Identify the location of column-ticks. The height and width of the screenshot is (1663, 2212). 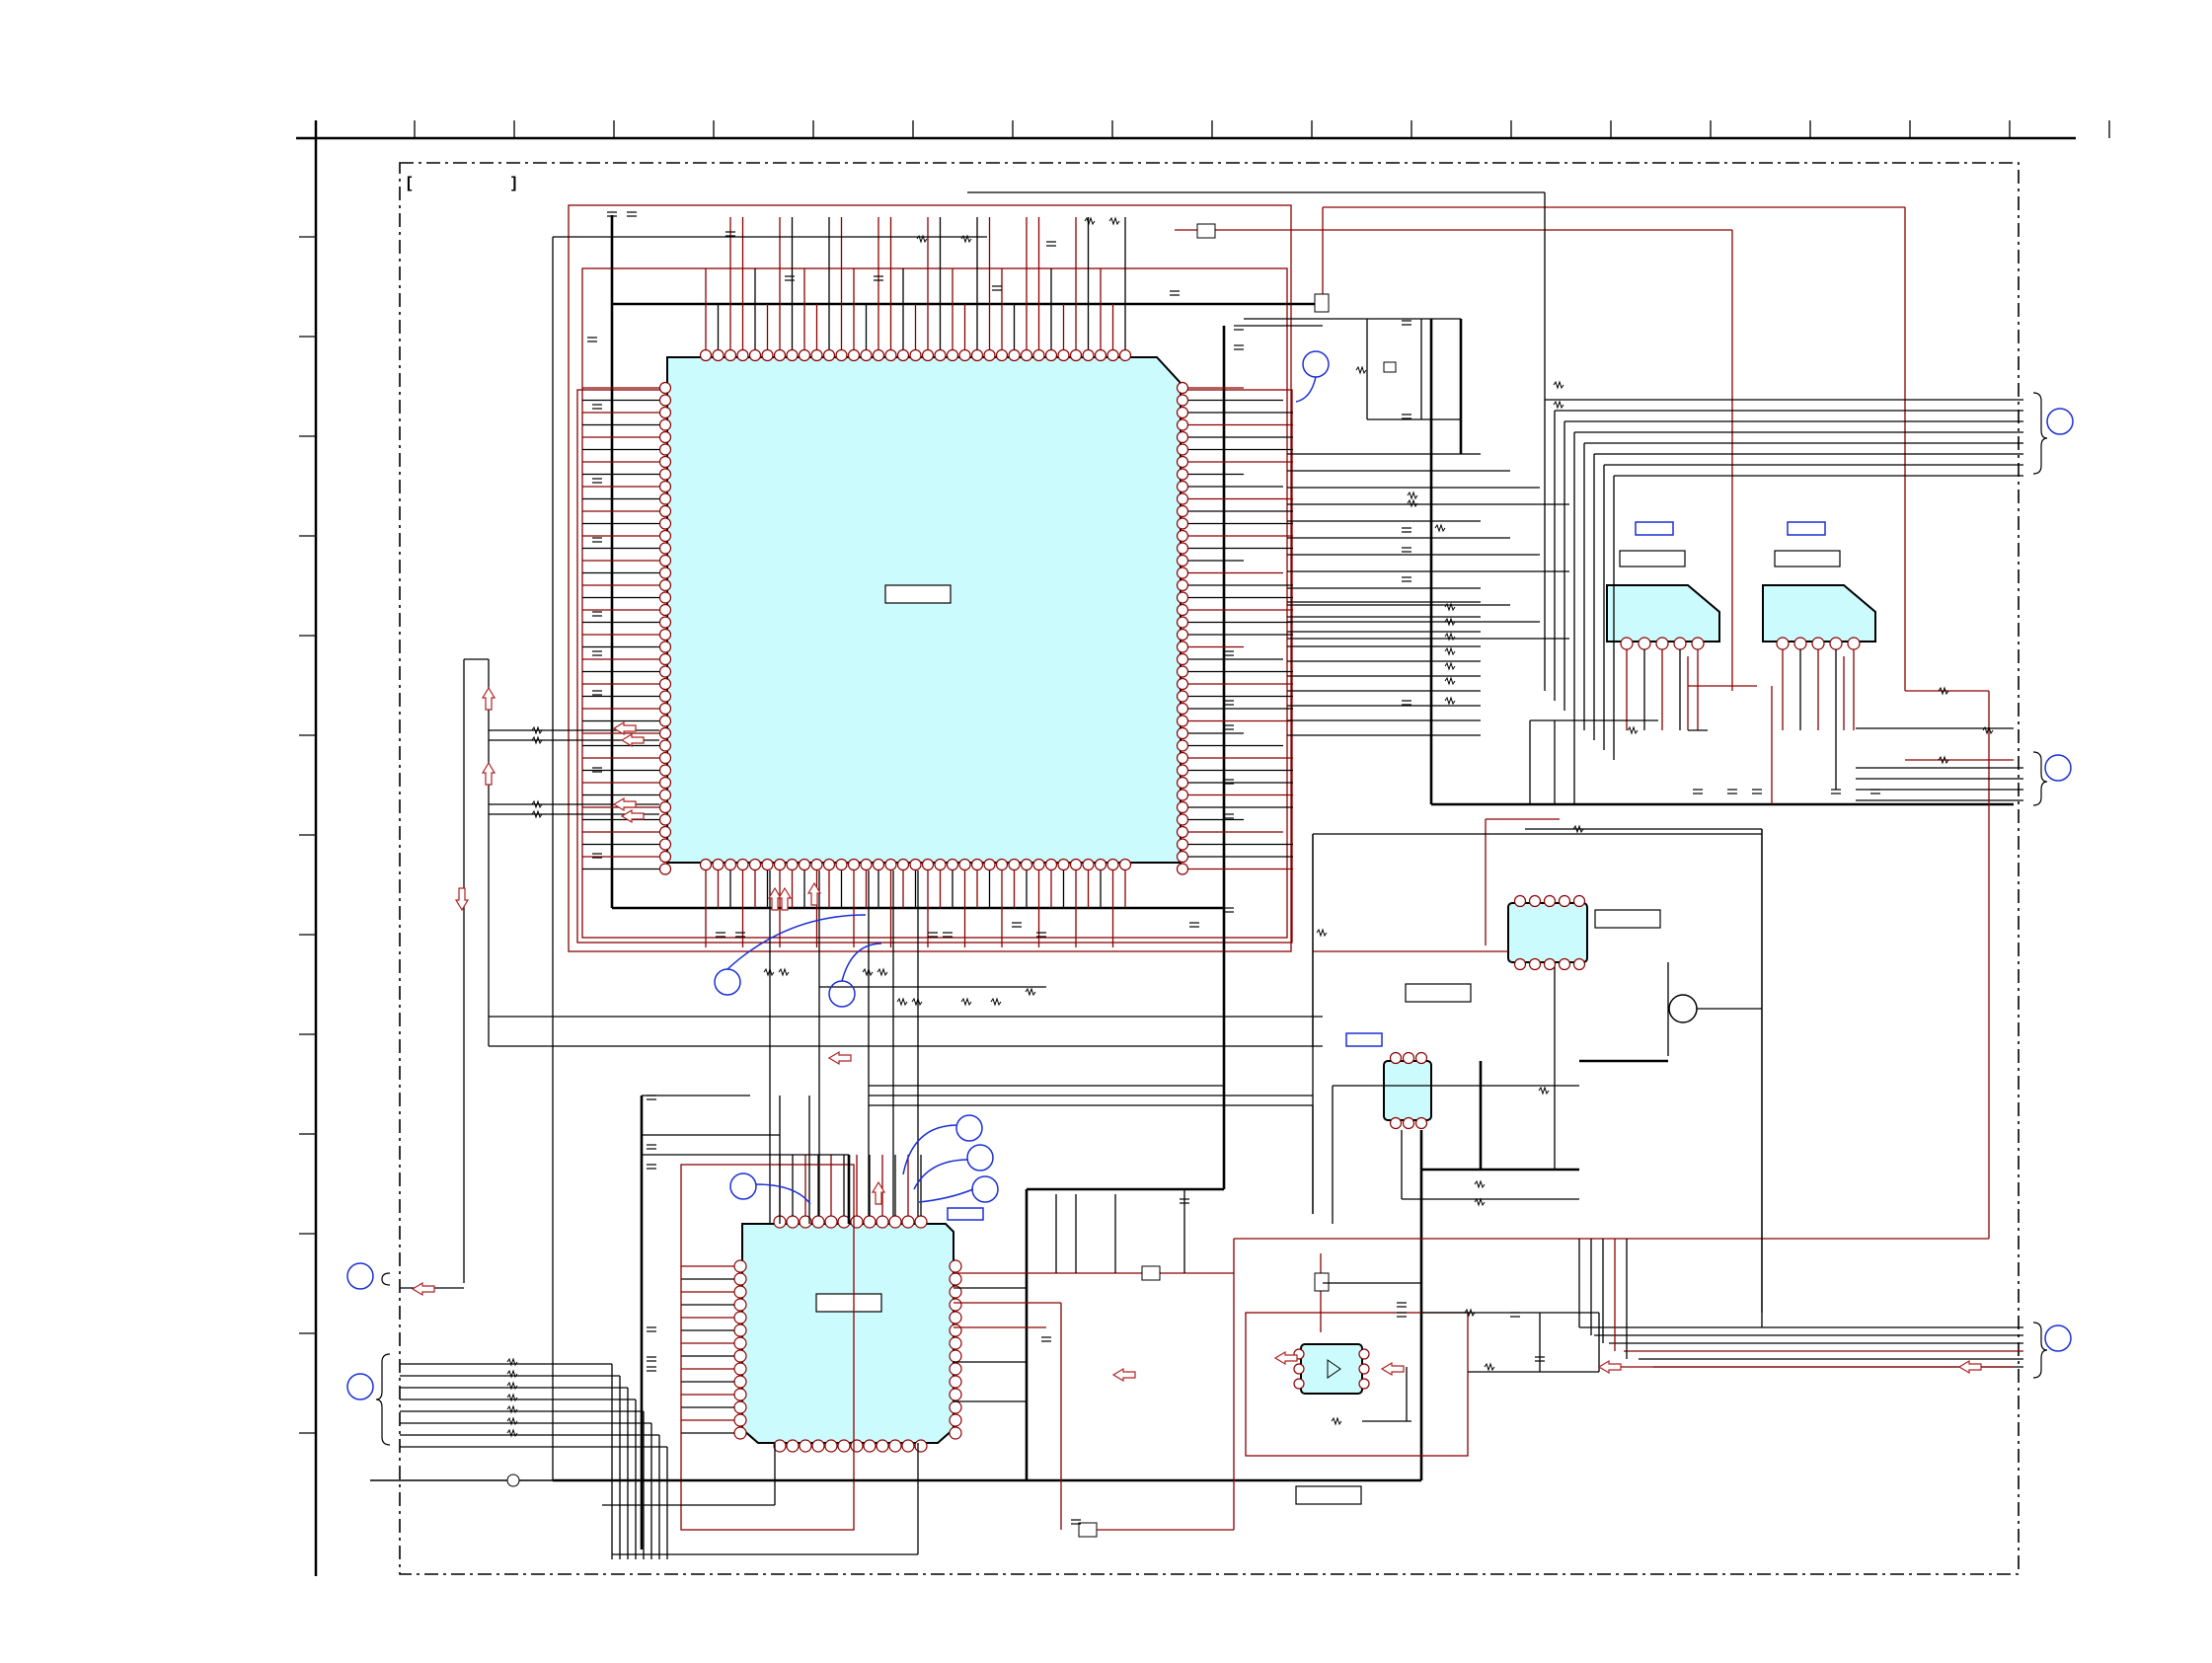
(1262, 129).